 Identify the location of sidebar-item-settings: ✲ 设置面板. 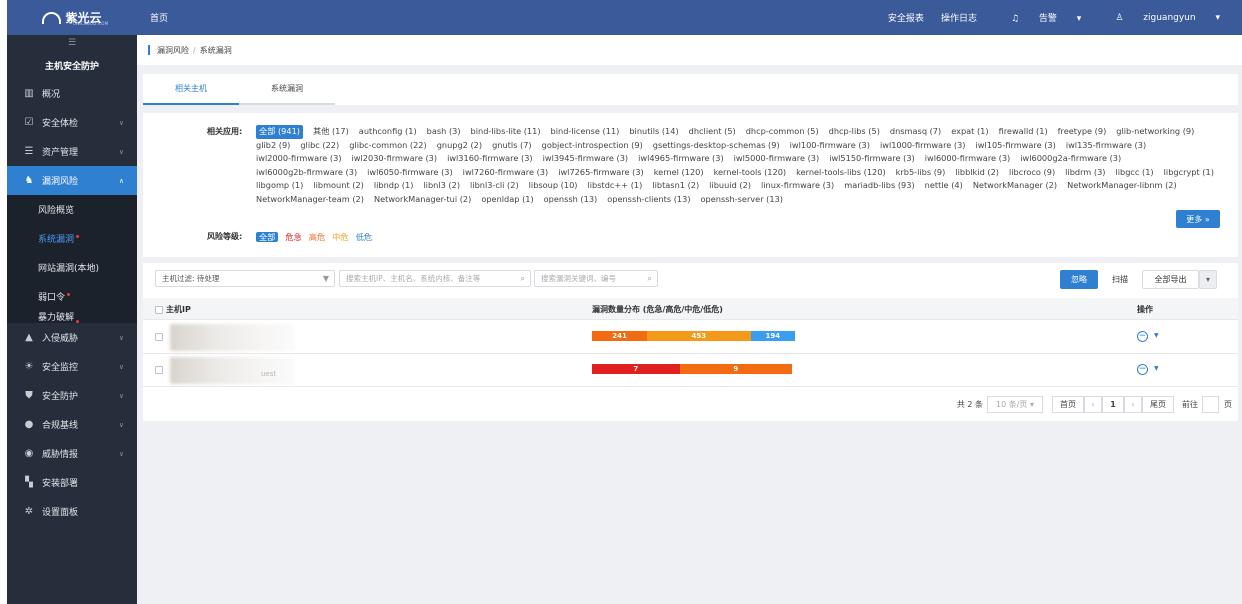
(72, 511).